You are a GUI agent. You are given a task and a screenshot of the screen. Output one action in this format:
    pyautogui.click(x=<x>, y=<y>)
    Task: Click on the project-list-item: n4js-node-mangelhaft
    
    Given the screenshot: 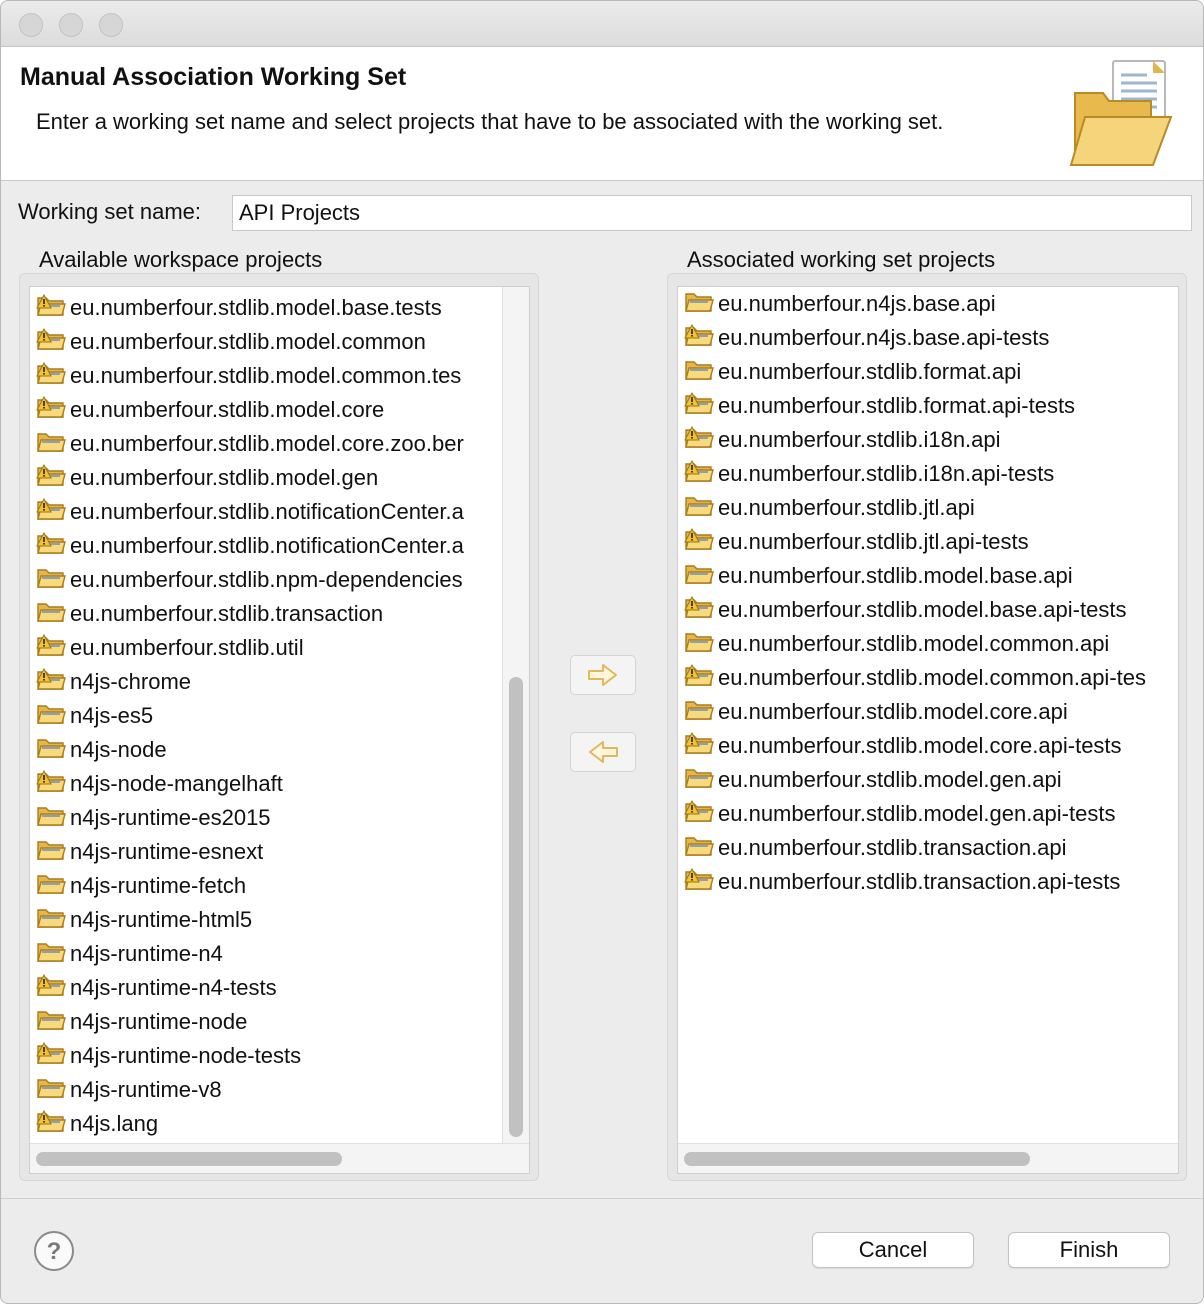 What is the action you would take?
    pyautogui.click(x=279, y=784)
    